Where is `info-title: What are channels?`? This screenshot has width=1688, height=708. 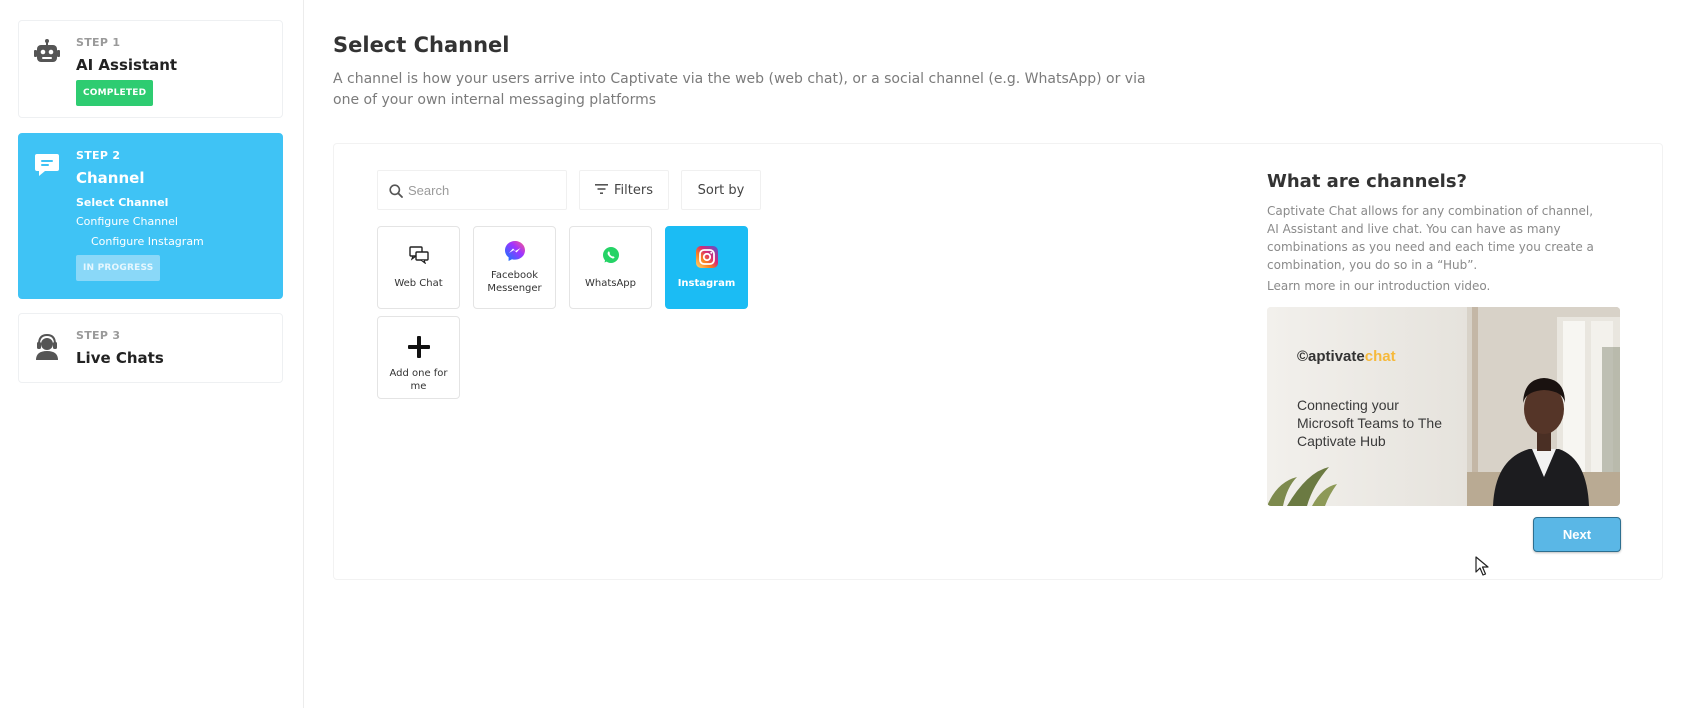 info-title: What are channels? is located at coordinates (1367, 181).